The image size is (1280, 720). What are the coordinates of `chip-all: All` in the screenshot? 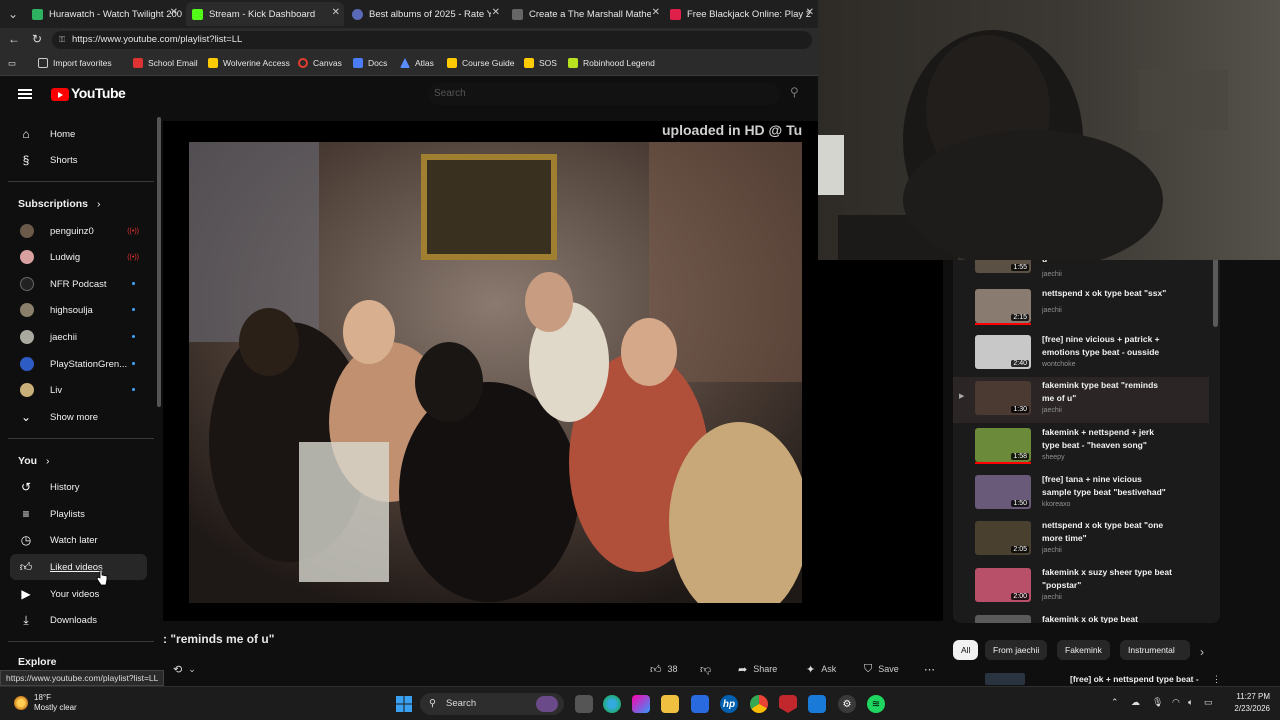 It's located at (966, 650).